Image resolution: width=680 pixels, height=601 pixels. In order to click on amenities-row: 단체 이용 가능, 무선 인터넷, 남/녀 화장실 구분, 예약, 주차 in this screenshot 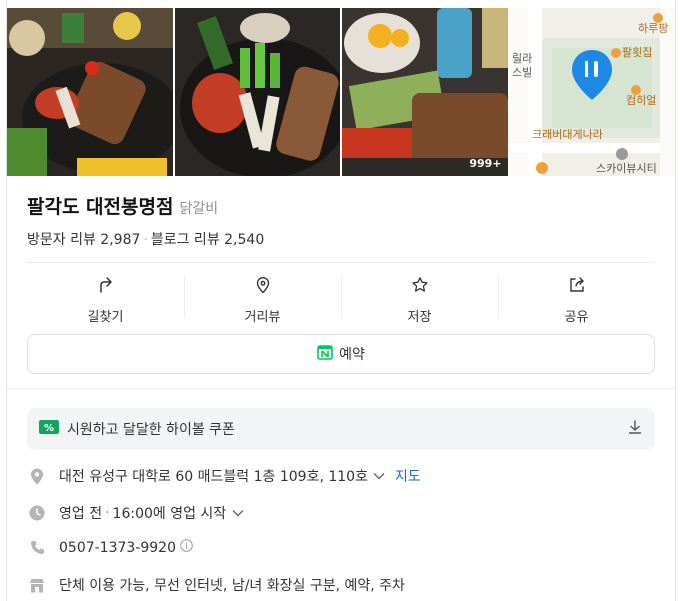, I will do `click(341, 585)`.